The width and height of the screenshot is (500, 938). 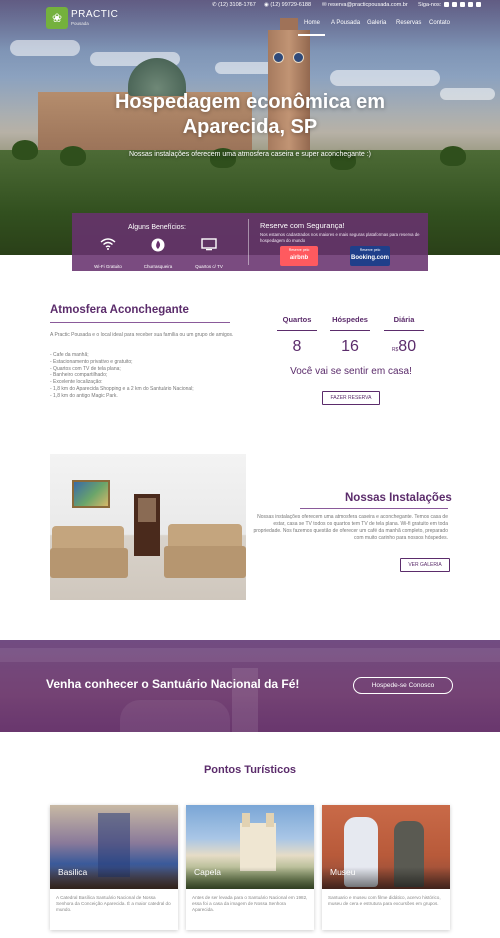 I want to click on list-item: - Cafe da manhã;, so click(x=69, y=355).